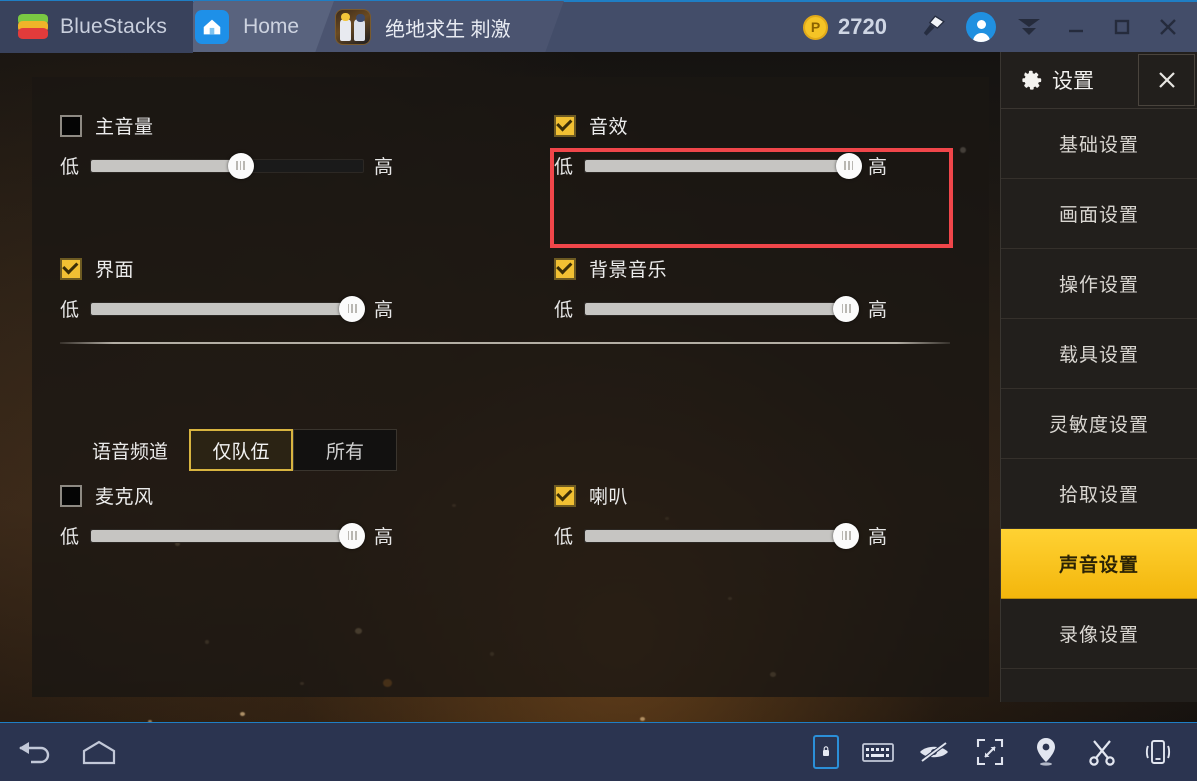  What do you see at coordinates (71, 495) in the screenshot?
I see `checkbox-microphone` at bounding box center [71, 495].